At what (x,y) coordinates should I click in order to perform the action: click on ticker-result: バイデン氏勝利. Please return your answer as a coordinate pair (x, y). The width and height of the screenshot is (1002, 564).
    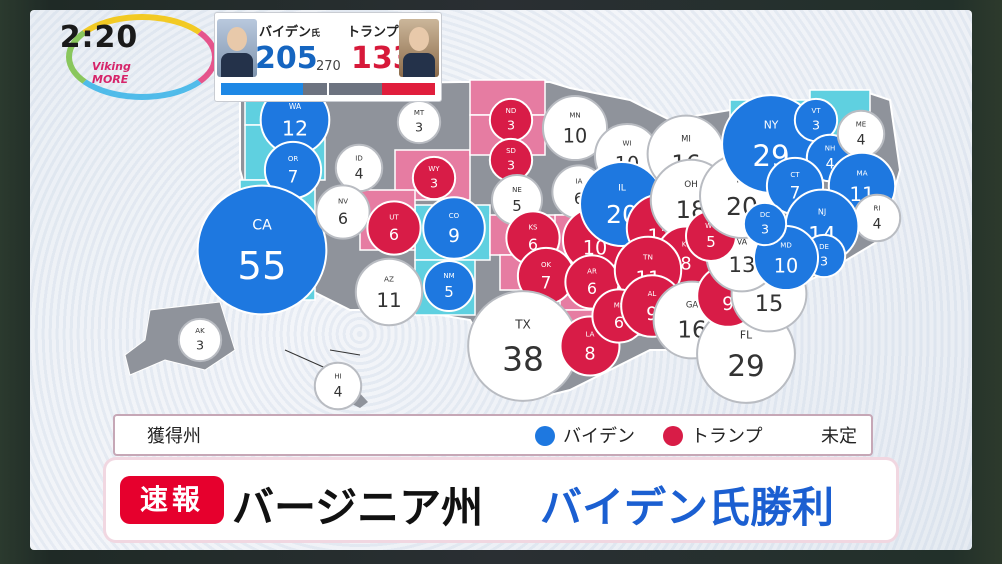
    Looking at the image, I should click on (687, 507).